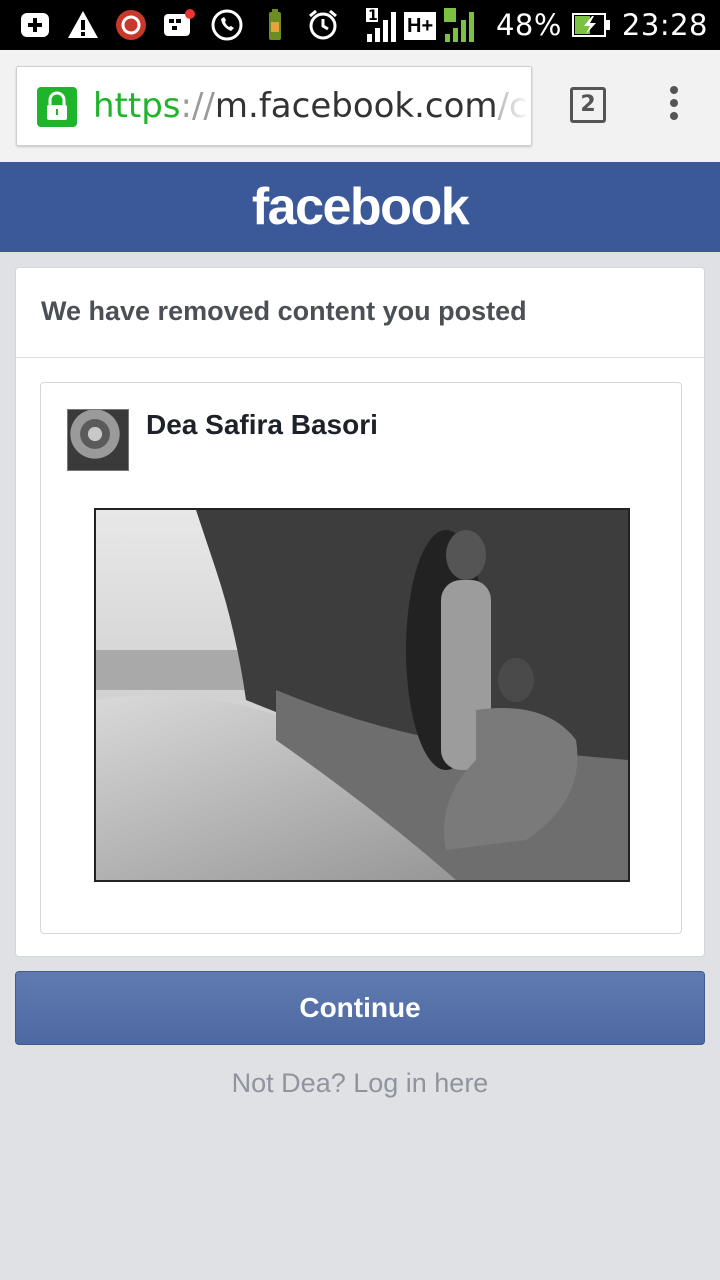  What do you see at coordinates (360, 25) in the screenshot?
I see `status-bar: 1 H+ 2 48% 23:28` at bounding box center [360, 25].